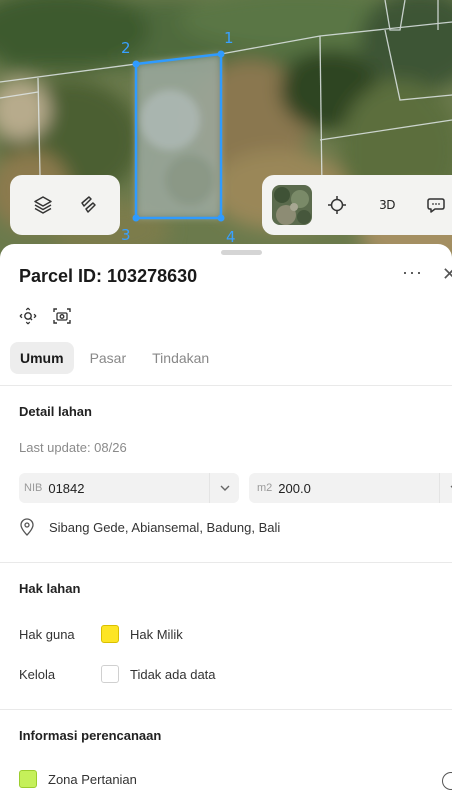 The image size is (452, 804). I want to click on capture-button, so click(62, 316).